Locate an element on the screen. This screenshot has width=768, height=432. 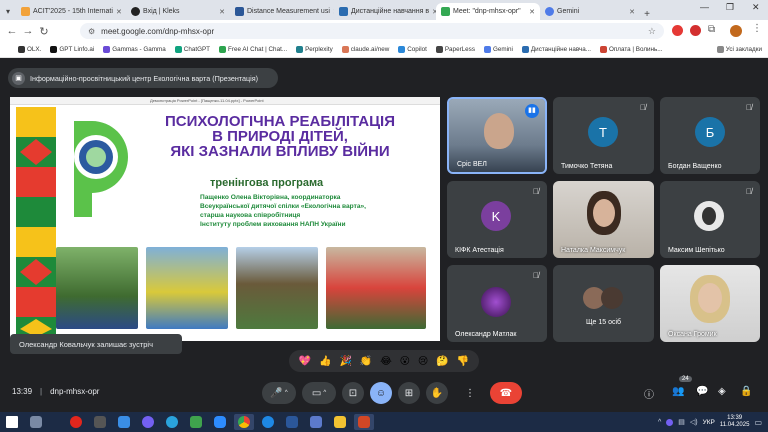
telegram-icon is located at coordinates (172, 422).